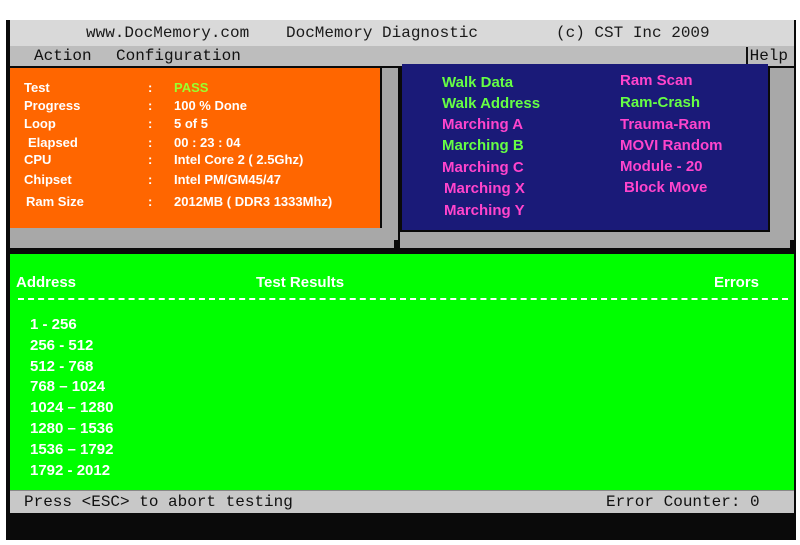  I want to click on panel-strip-right, so click(595, 240).